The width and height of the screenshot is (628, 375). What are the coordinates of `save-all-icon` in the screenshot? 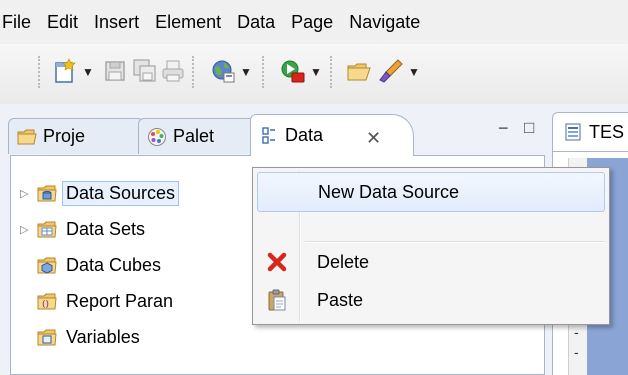 It's located at (145, 71).